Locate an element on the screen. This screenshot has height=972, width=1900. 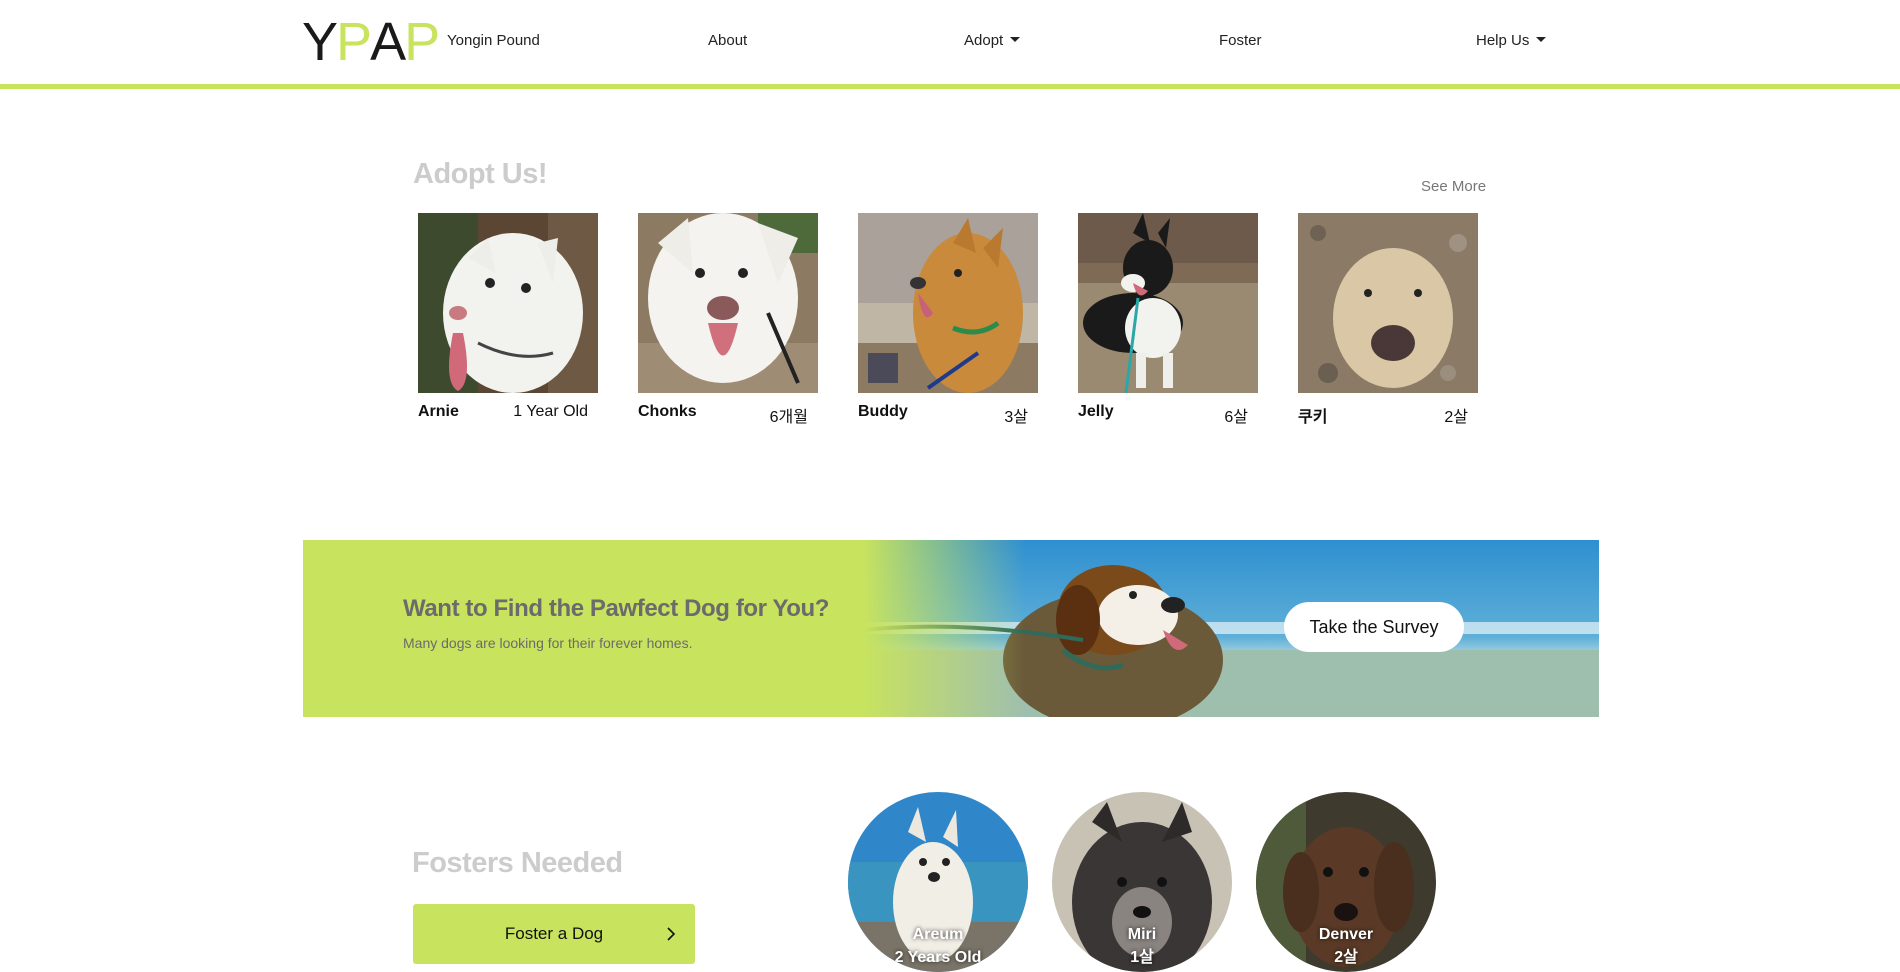
dog-age: 3살 is located at coordinates (1016, 417).